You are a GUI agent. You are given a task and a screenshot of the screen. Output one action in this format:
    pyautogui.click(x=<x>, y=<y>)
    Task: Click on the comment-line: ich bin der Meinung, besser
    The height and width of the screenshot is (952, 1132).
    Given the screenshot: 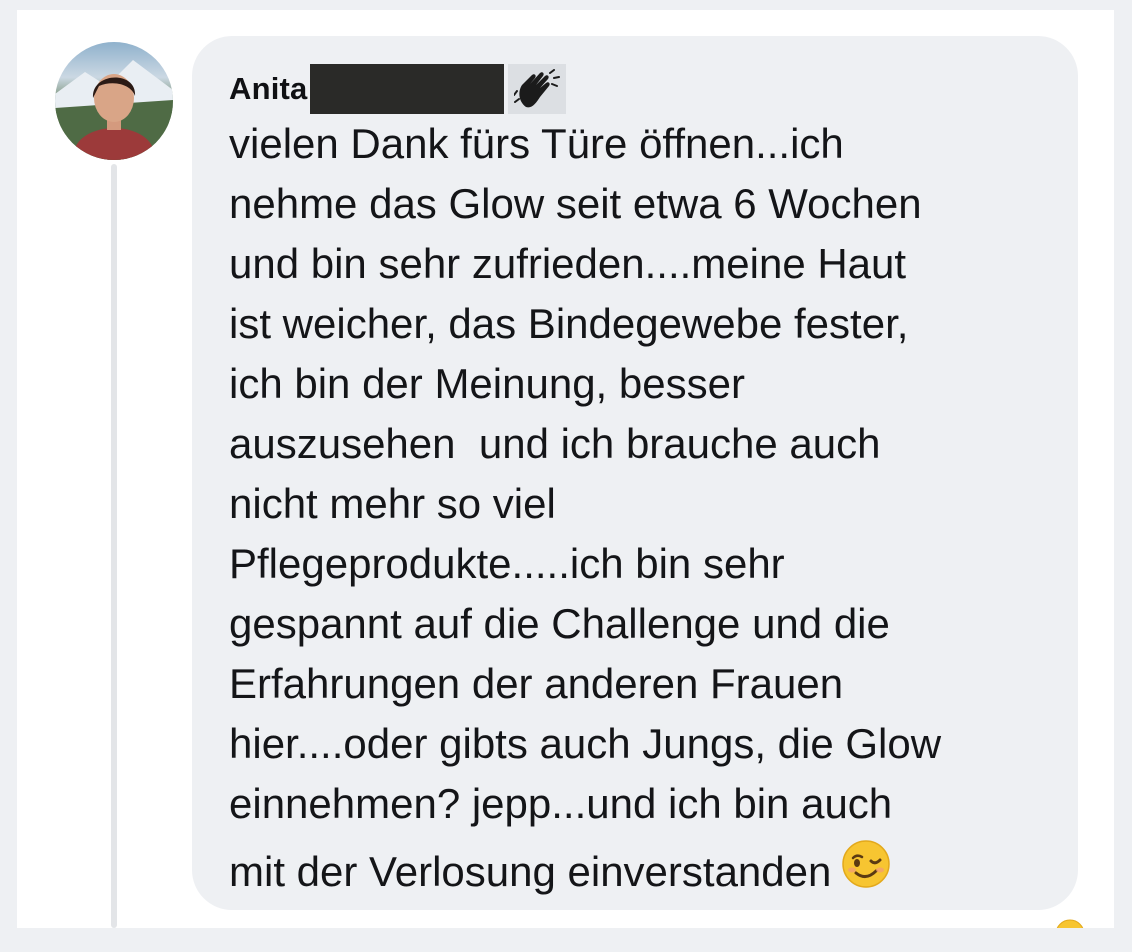 What is the action you would take?
    pyautogui.click(x=487, y=383)
    